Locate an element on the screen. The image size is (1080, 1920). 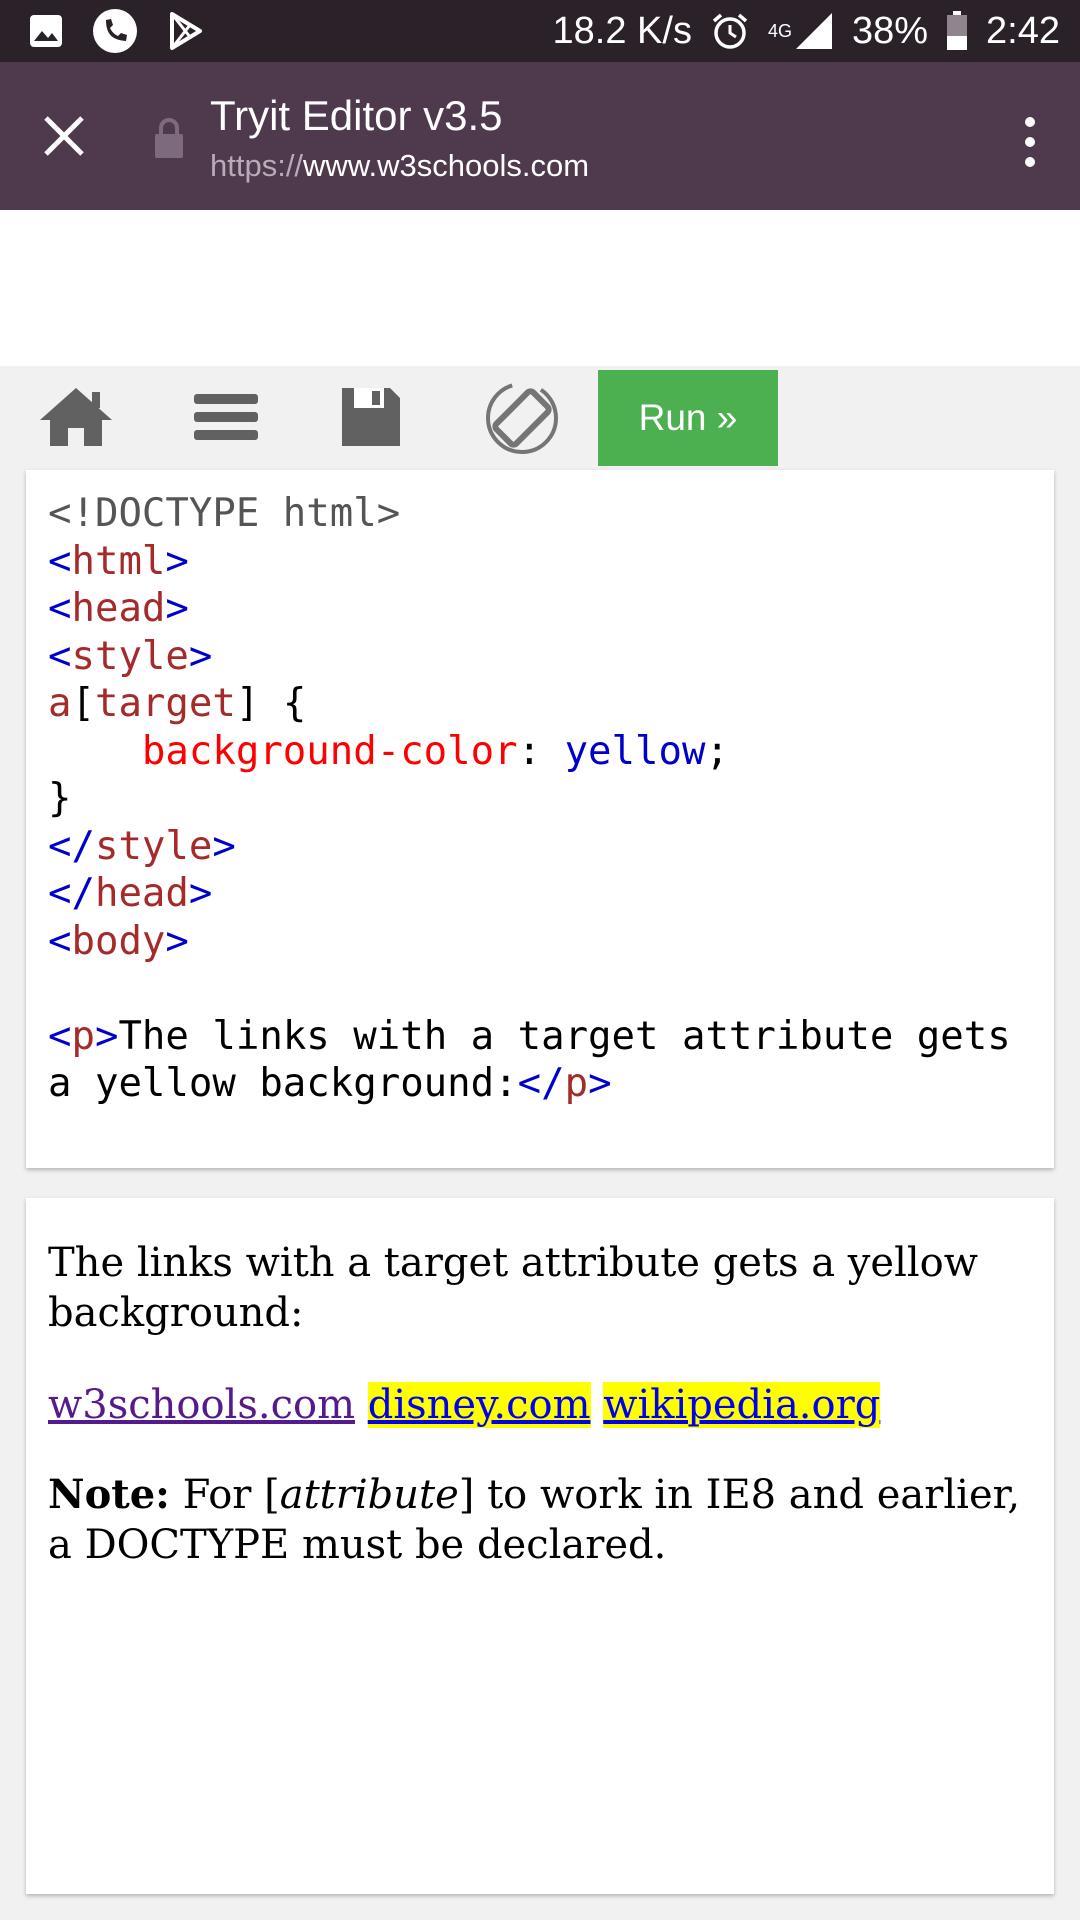
battery-icon is located at coordinates (957, 30).